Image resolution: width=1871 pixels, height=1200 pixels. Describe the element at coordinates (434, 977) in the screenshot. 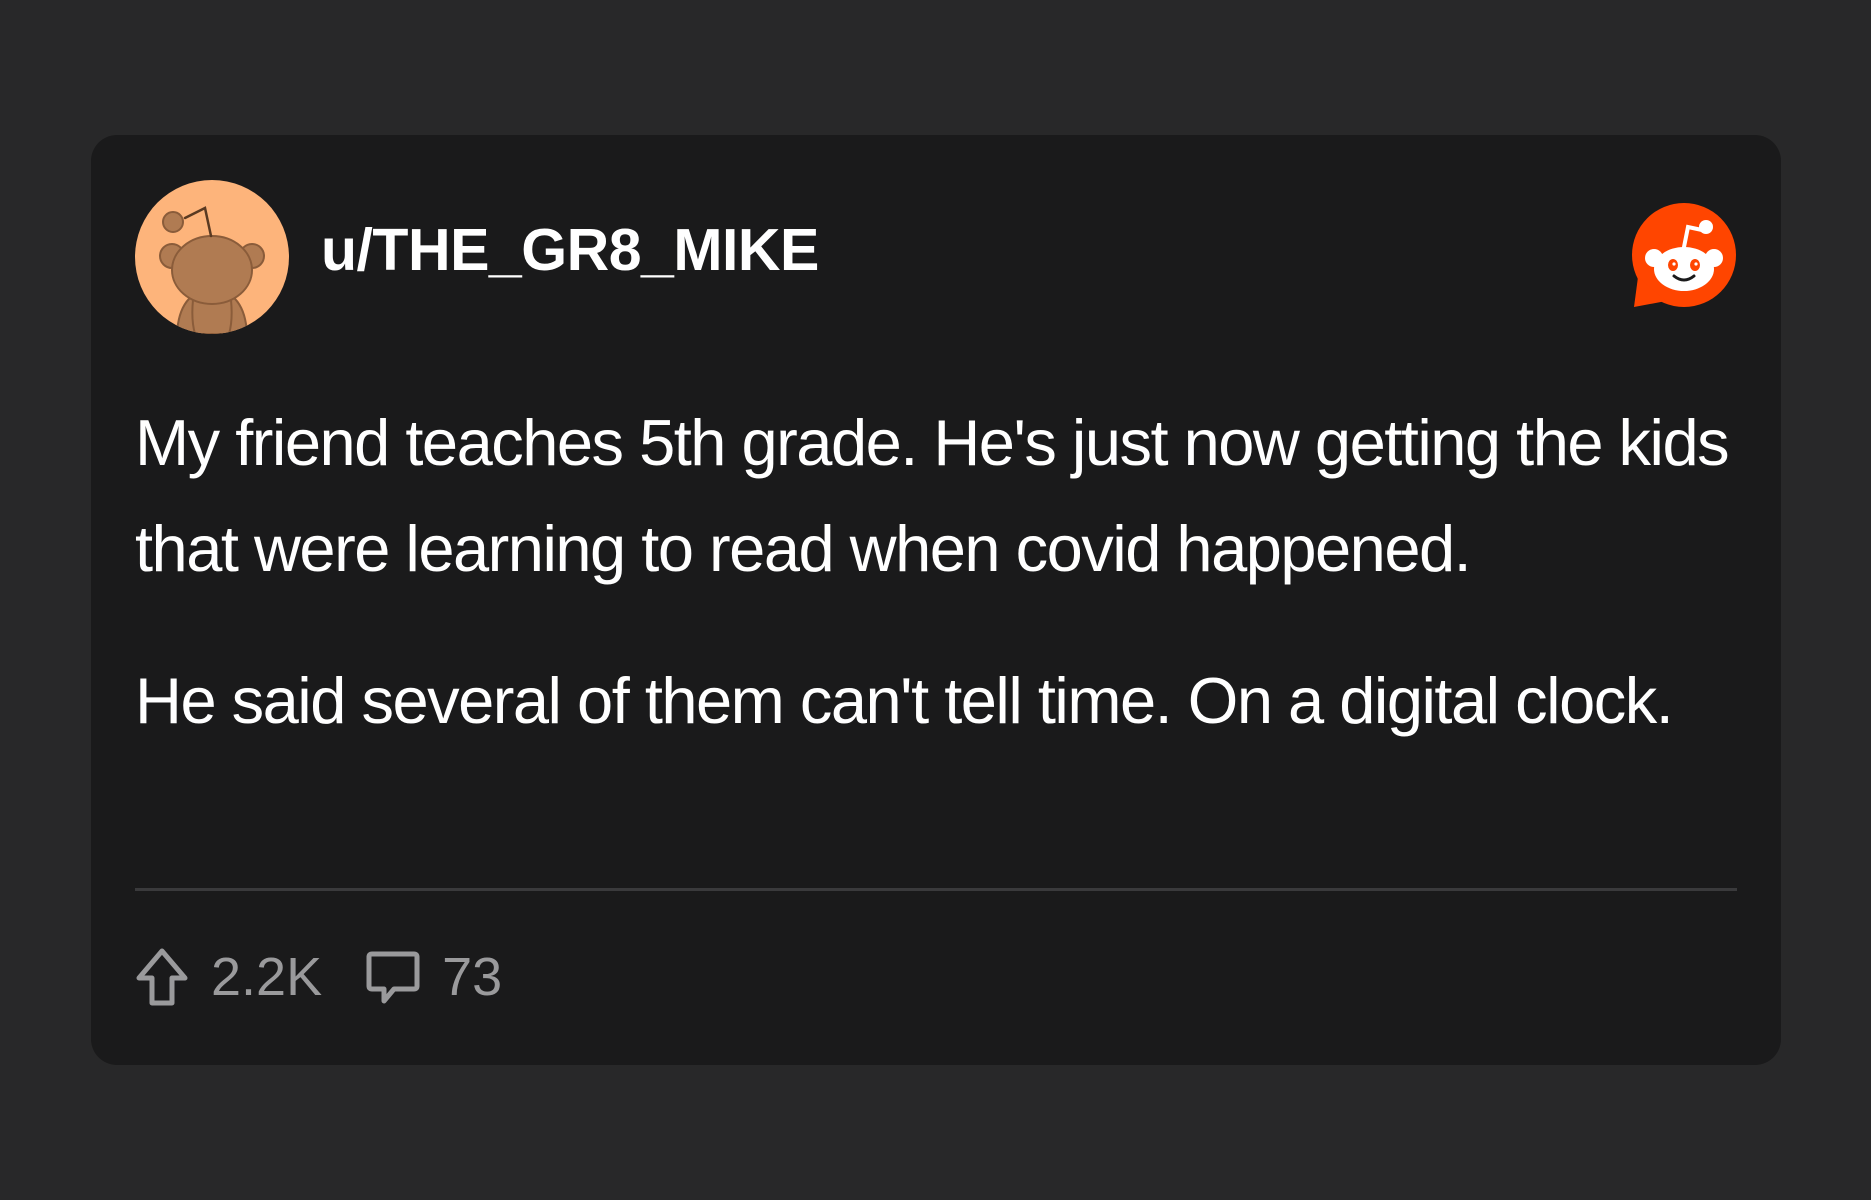

I see `comments-button: 73` at that location.